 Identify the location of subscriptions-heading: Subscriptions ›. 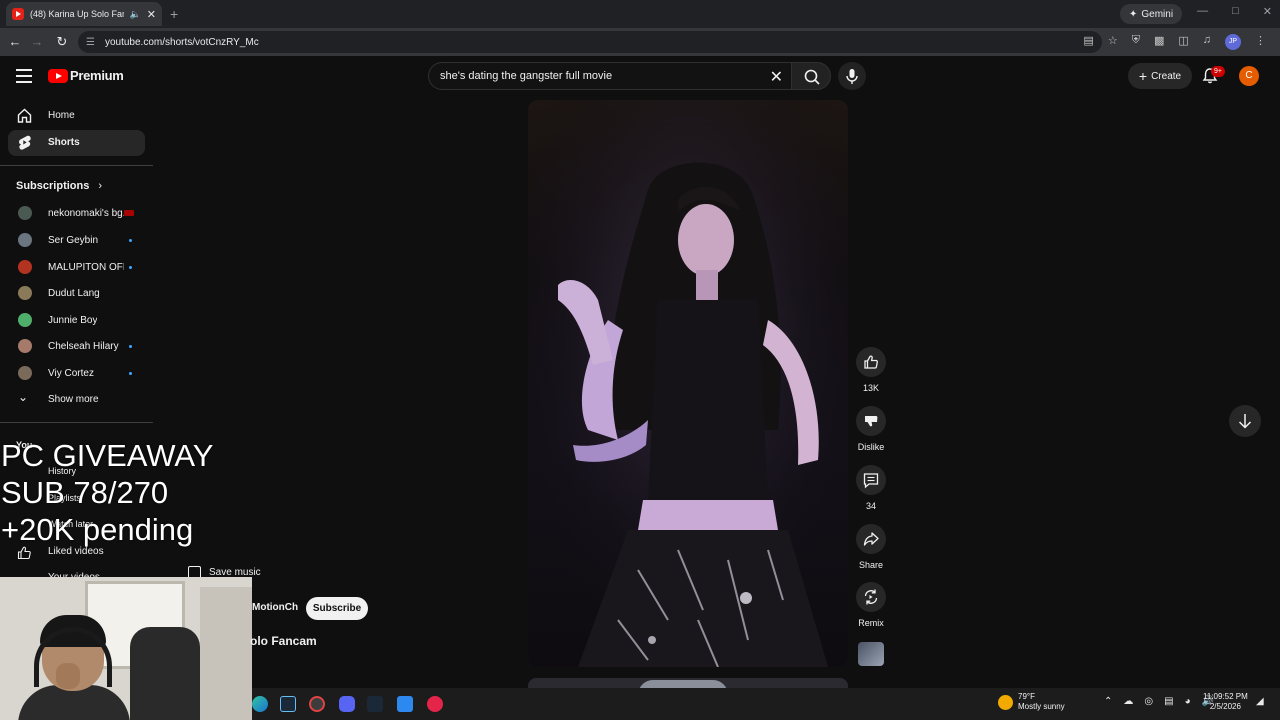
(59, 186).